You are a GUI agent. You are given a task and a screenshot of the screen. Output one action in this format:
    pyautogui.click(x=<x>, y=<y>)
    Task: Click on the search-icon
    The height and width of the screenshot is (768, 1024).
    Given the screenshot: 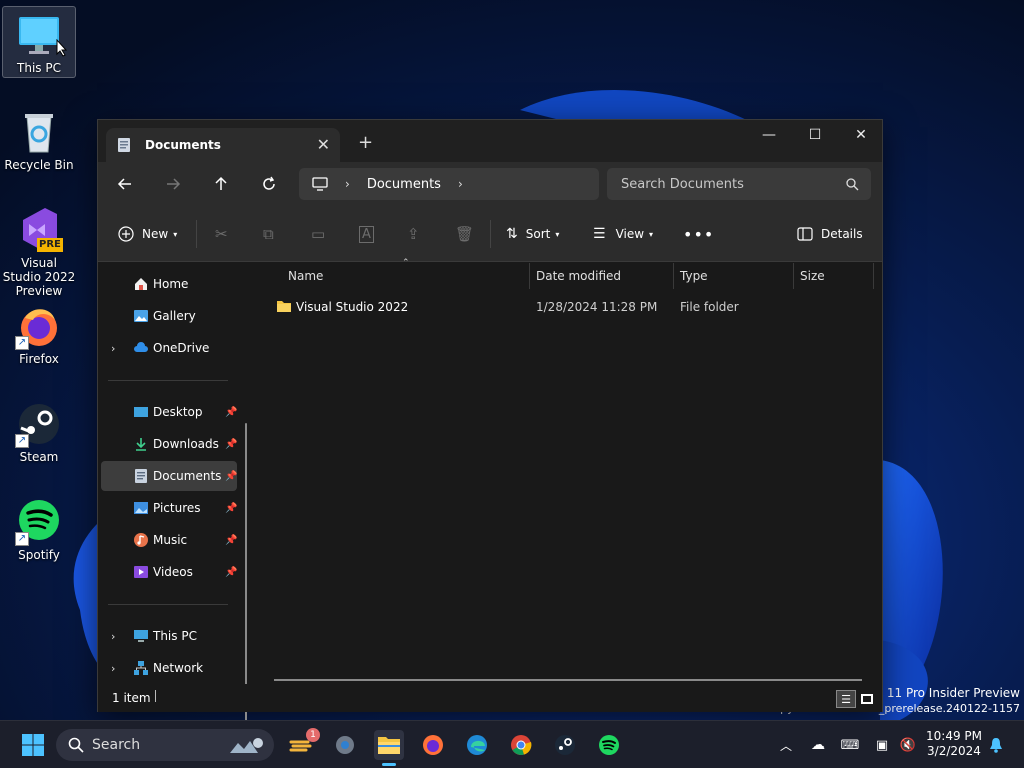 What is the action you would take?
    pyautogui.click(x=852, y=184)
    